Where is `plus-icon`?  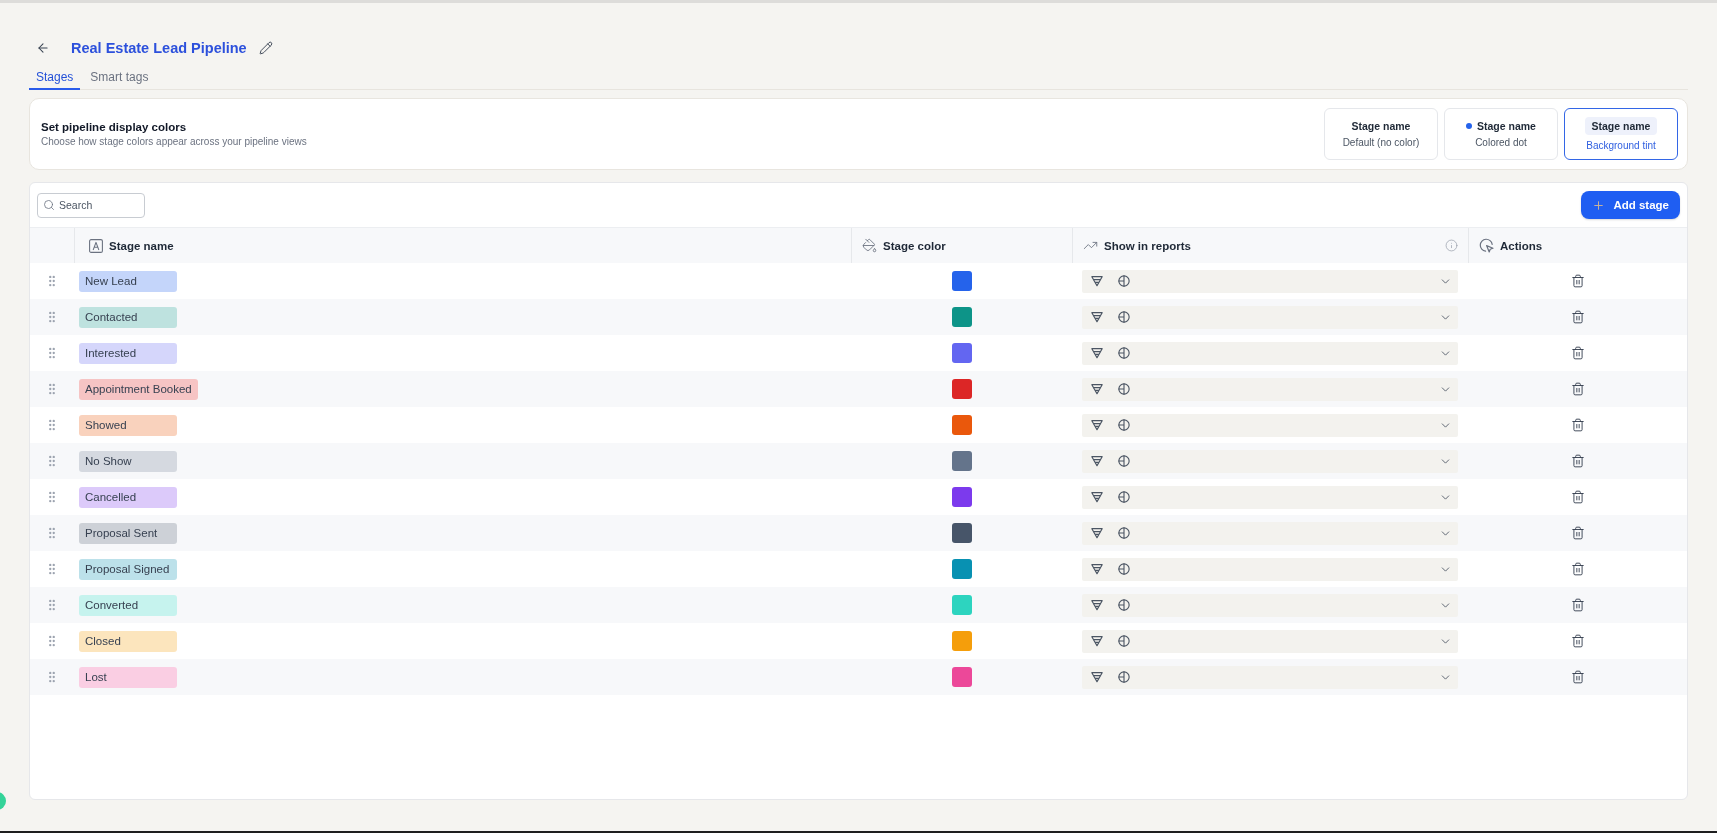
plus-icon is located at coordinates (1599, 205).